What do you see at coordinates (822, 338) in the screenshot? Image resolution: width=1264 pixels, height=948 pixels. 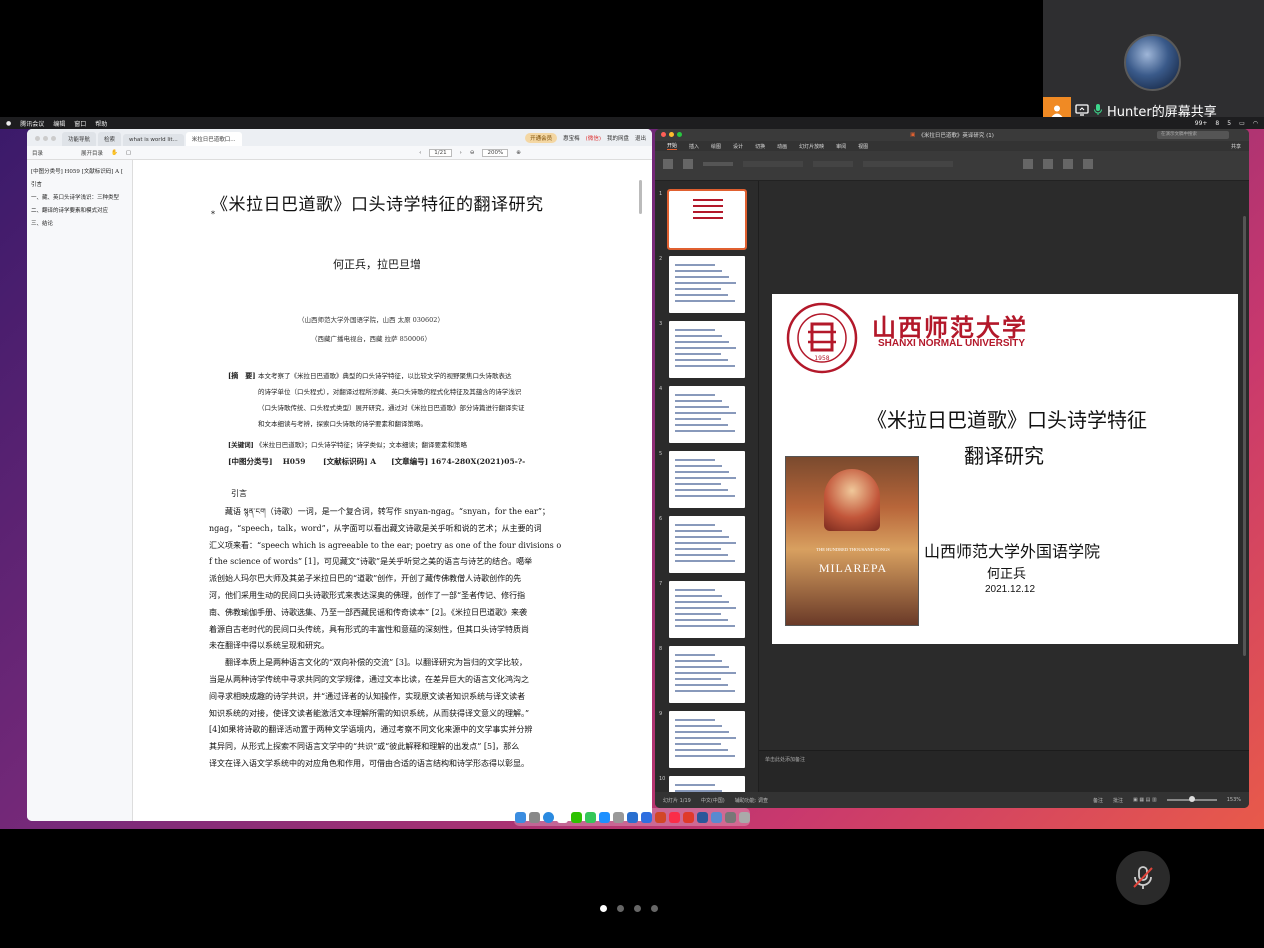 I see `university-seal-icon: 1958` at bounding box center [822, 338].